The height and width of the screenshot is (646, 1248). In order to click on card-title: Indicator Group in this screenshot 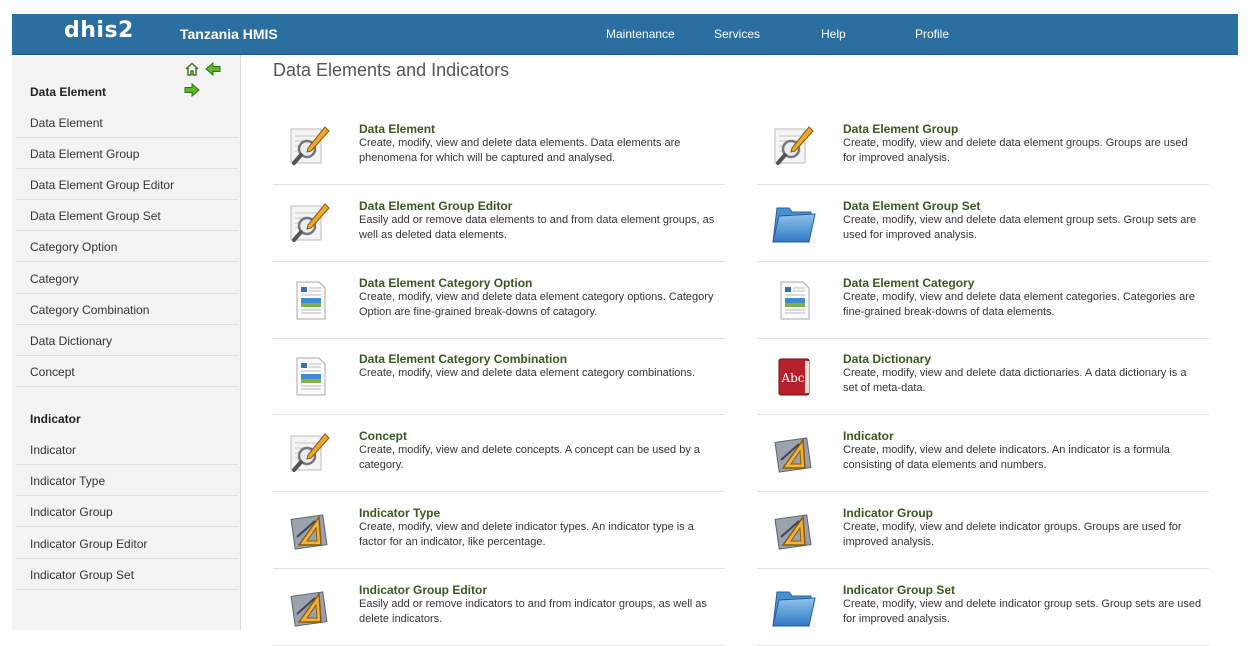, I will do `click(888, 513)`.